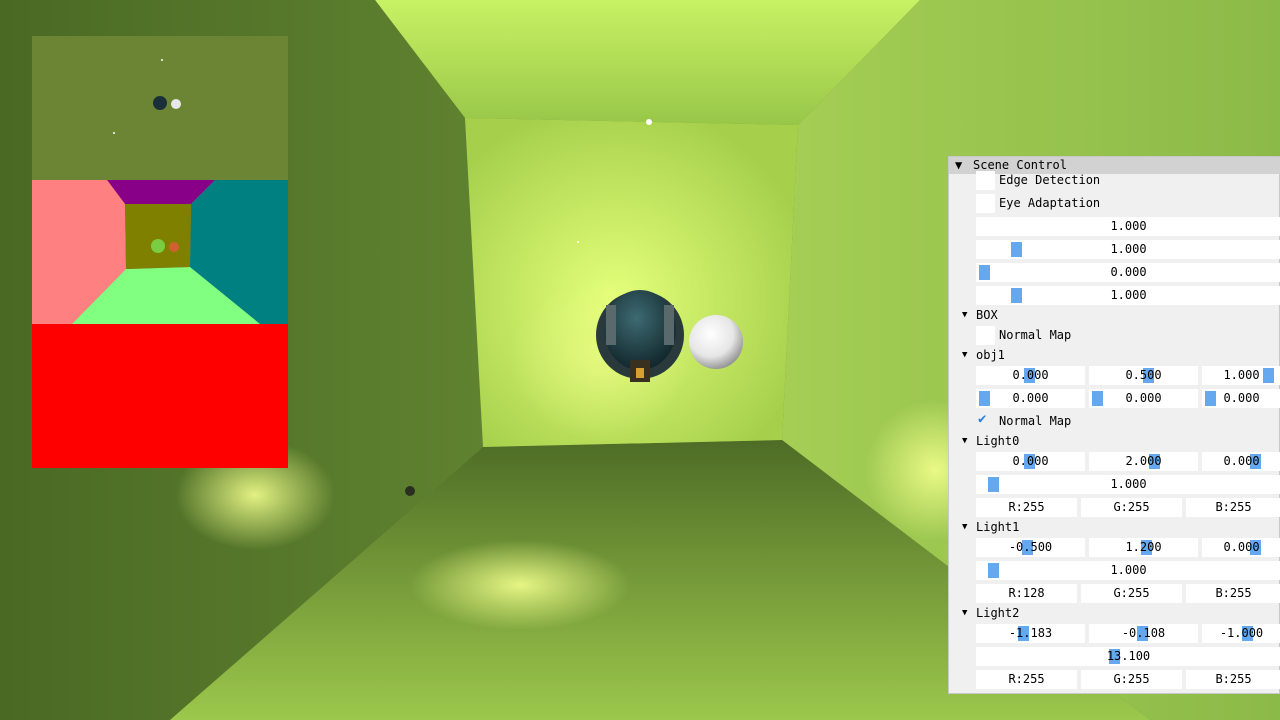 The height and width of the screenshot is (720, 1280). What do you see at coordinates (958, 165) in the screenshot?
I see `collapse-arrow-icon: ▼` at bounding box center [958, 165].